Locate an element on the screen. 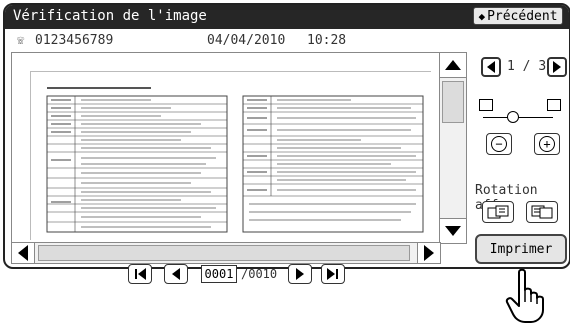 This screenshot has width=570, height=324. page-navigation: 0001 /0010 is located at coordinates (243, 275).